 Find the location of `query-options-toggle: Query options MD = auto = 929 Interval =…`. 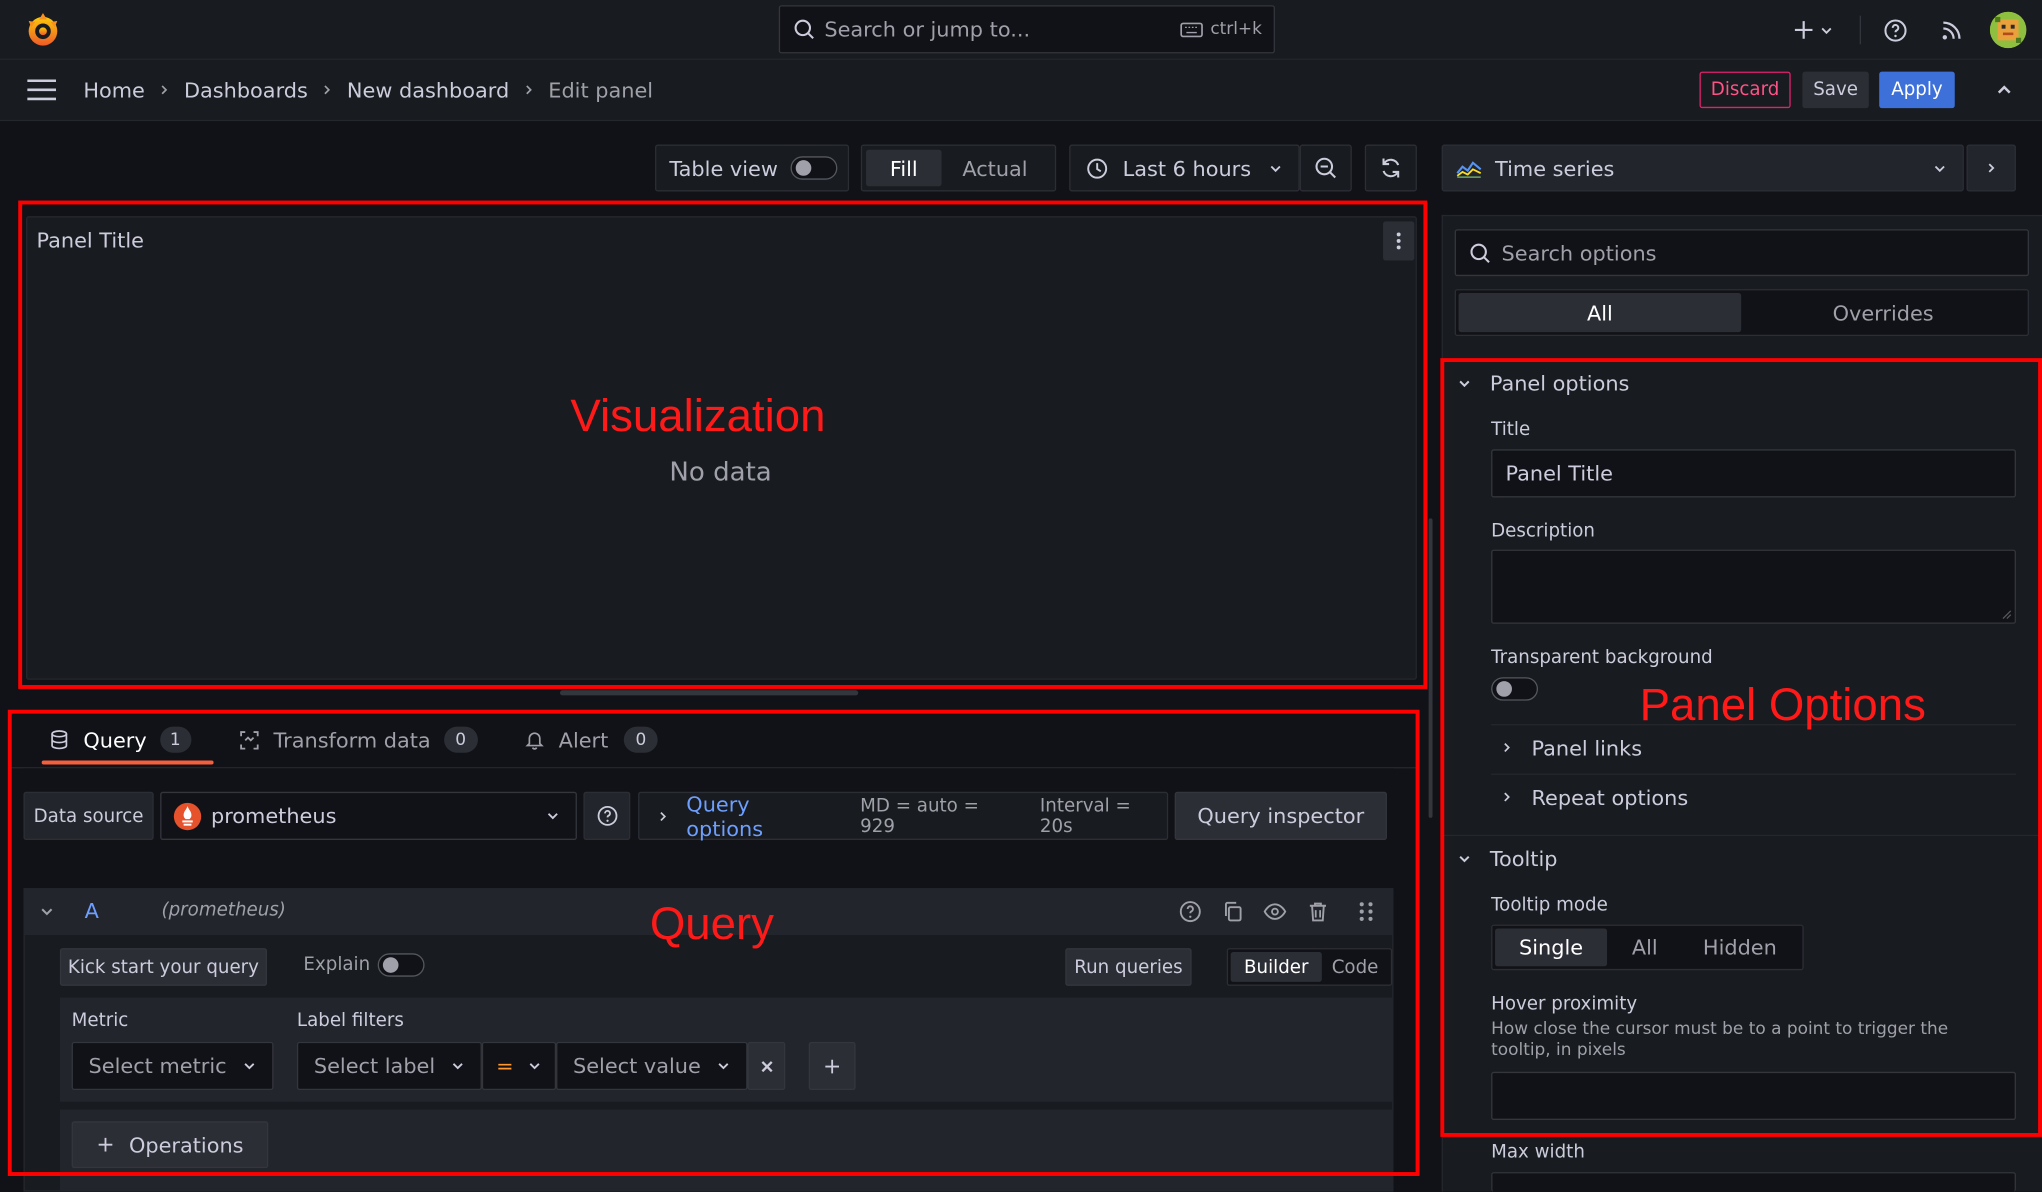

query-options-toggle: Query options MD = auto = 929 Interval =… is located at coordinates (903, 816).